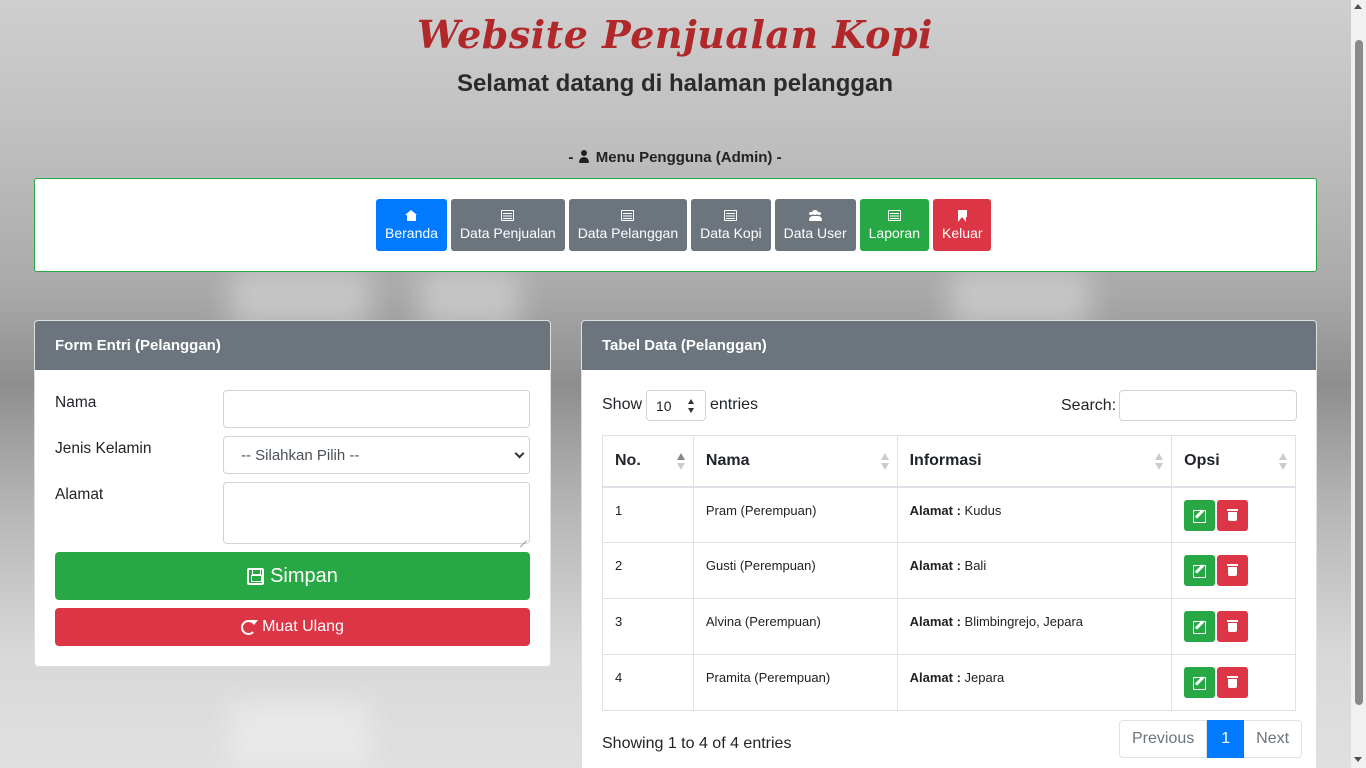  Describe the element at coordinates (795, 461) in the screenshot. I see `column-header-nama: Nama` at that location.